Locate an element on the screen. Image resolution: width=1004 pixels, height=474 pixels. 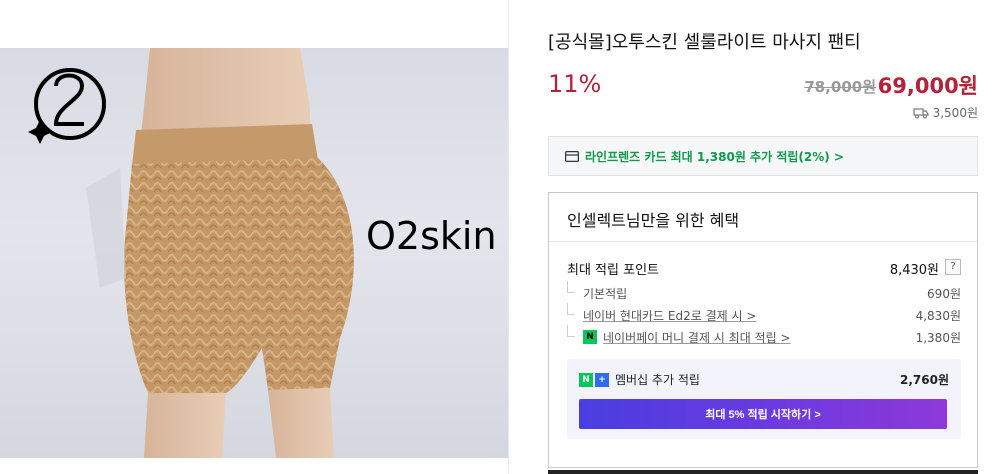
shipping-fee-value: 3,500원 is located at coordinates (955, 113).